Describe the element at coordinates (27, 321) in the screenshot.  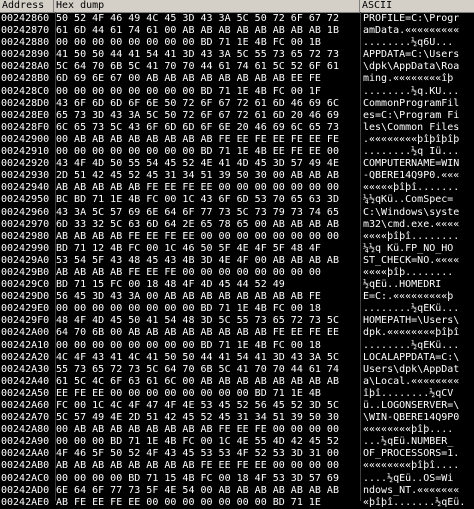
I see `address-cell: 002429F0` at that location.